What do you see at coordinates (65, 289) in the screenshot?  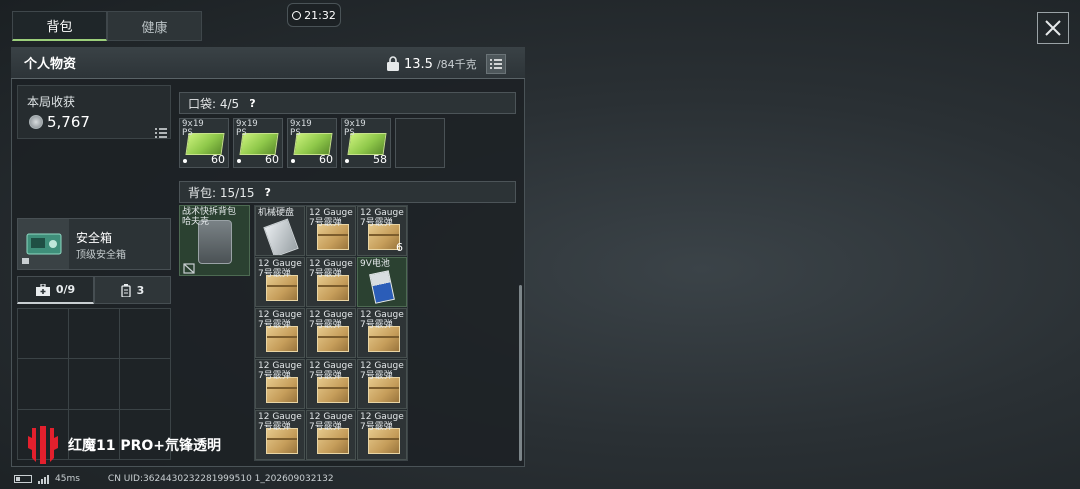 I see `medkit-count: 0/9` at bounding box center [65, 289].